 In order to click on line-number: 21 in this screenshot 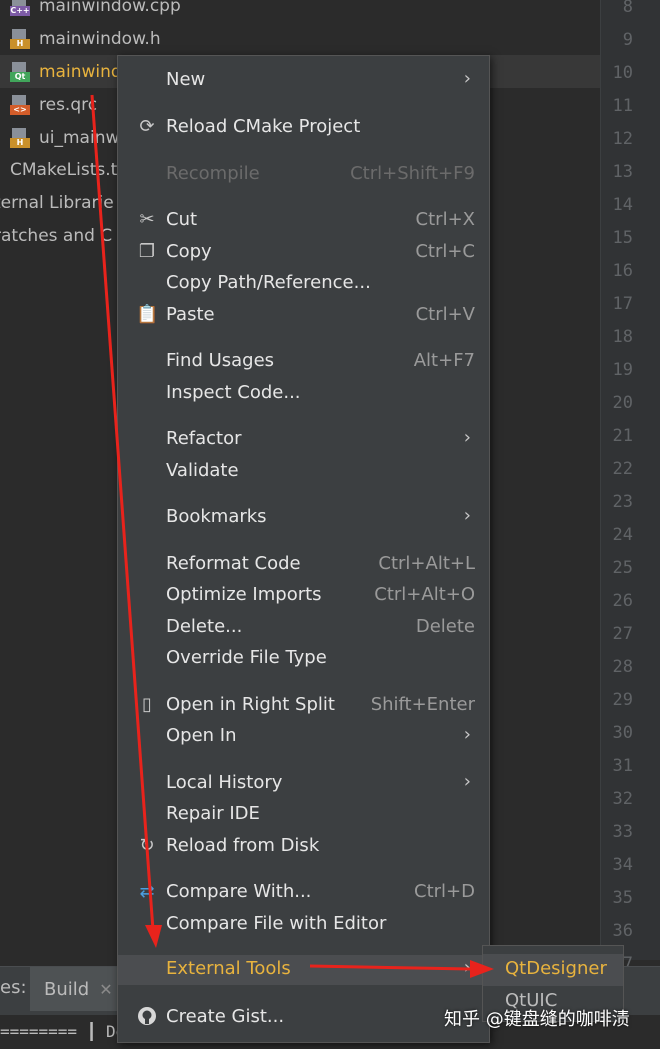, I will do `click(622, 436)`.